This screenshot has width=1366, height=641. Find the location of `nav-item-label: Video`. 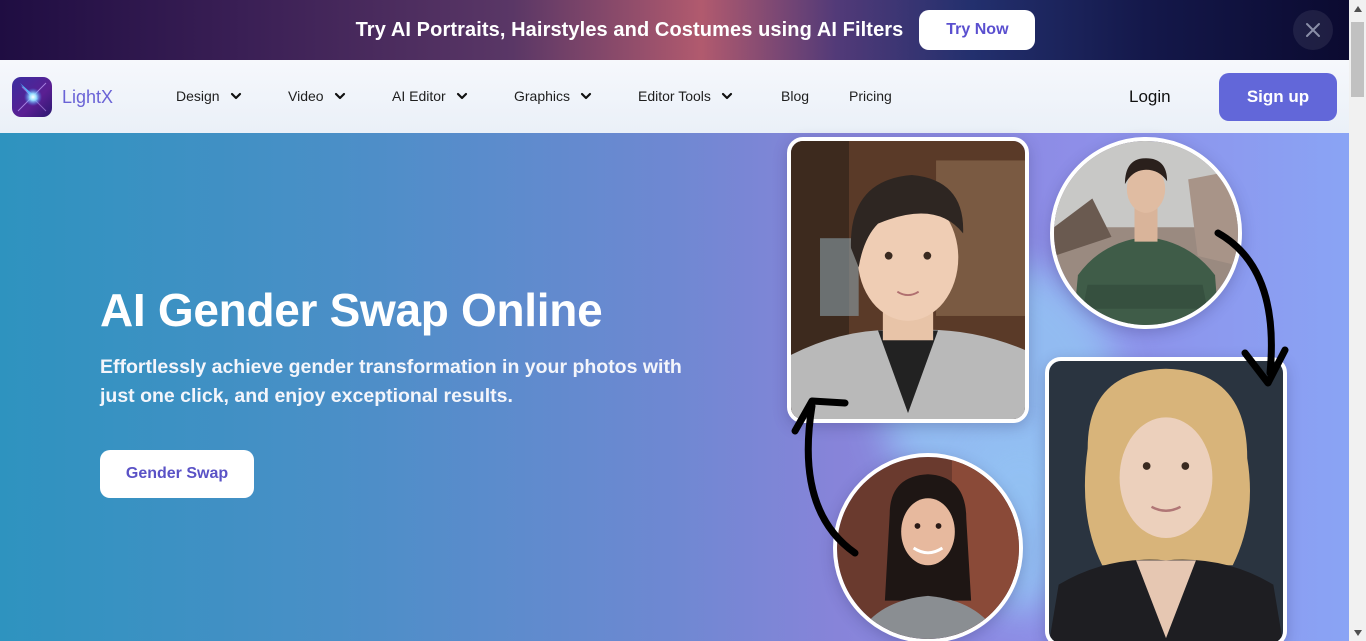

nav-item-label: Video is located at coordinates (306, 96).